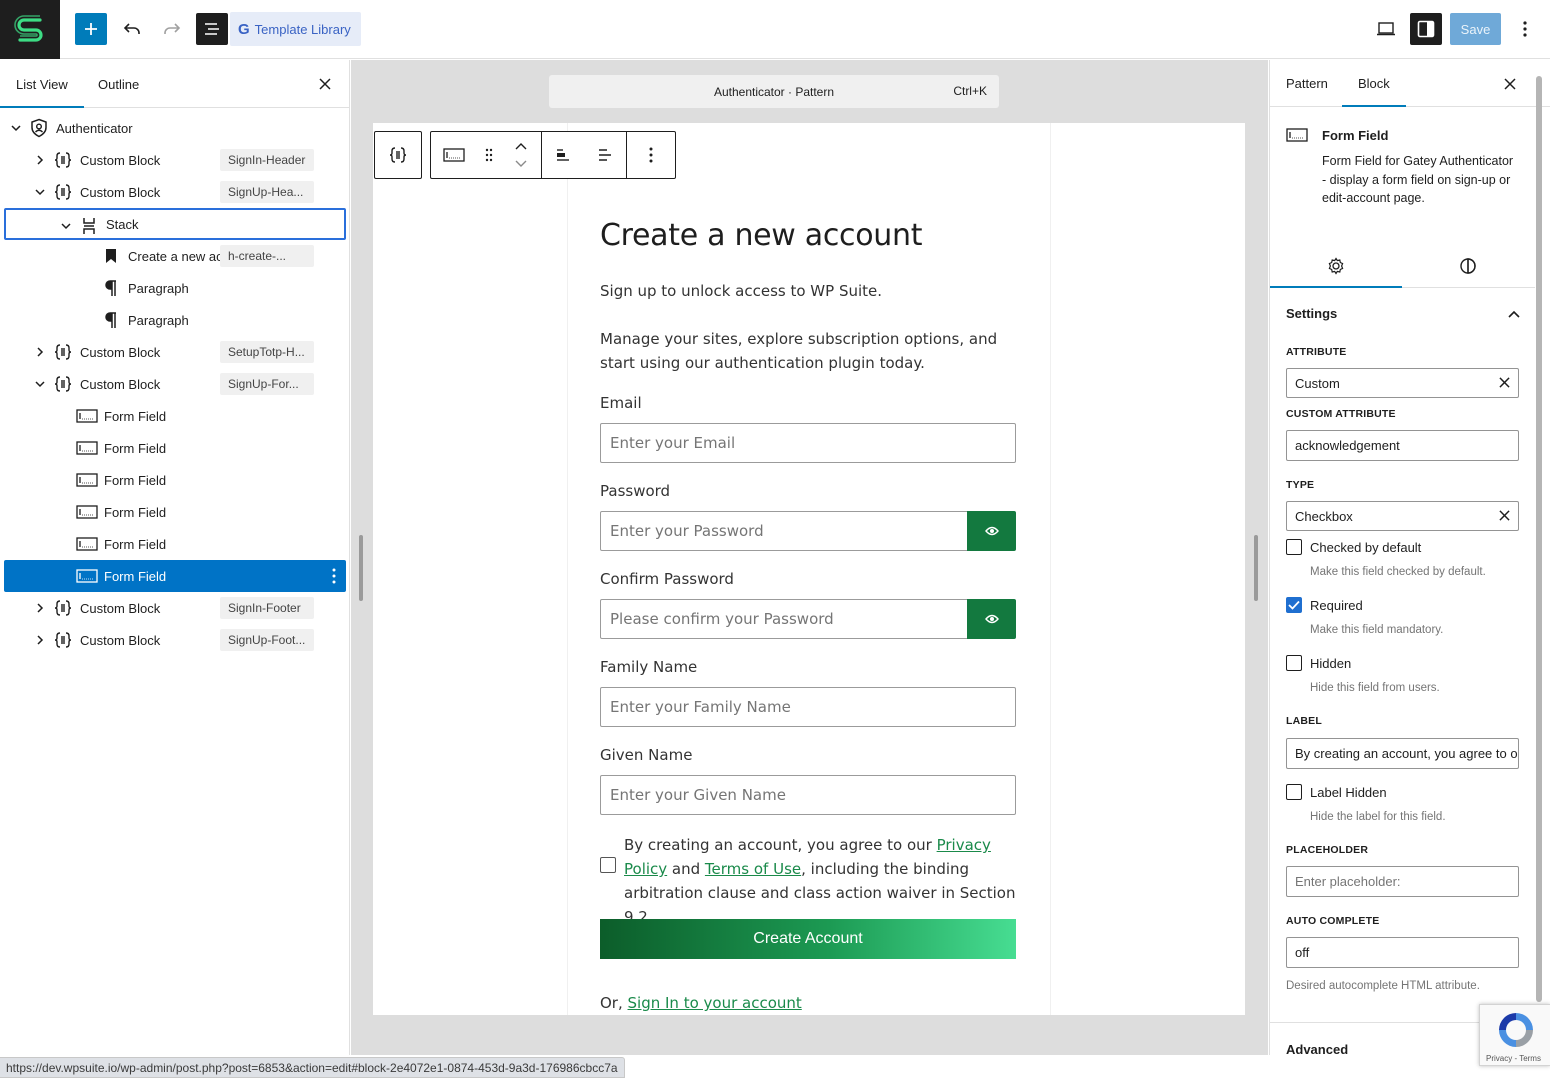 The height and width of the screenshot is (1078, 1550). What do you see at coordinates (1256, 568) in the screenshot?
I see `resize-handle-right` at bounding box center [1256, 568].